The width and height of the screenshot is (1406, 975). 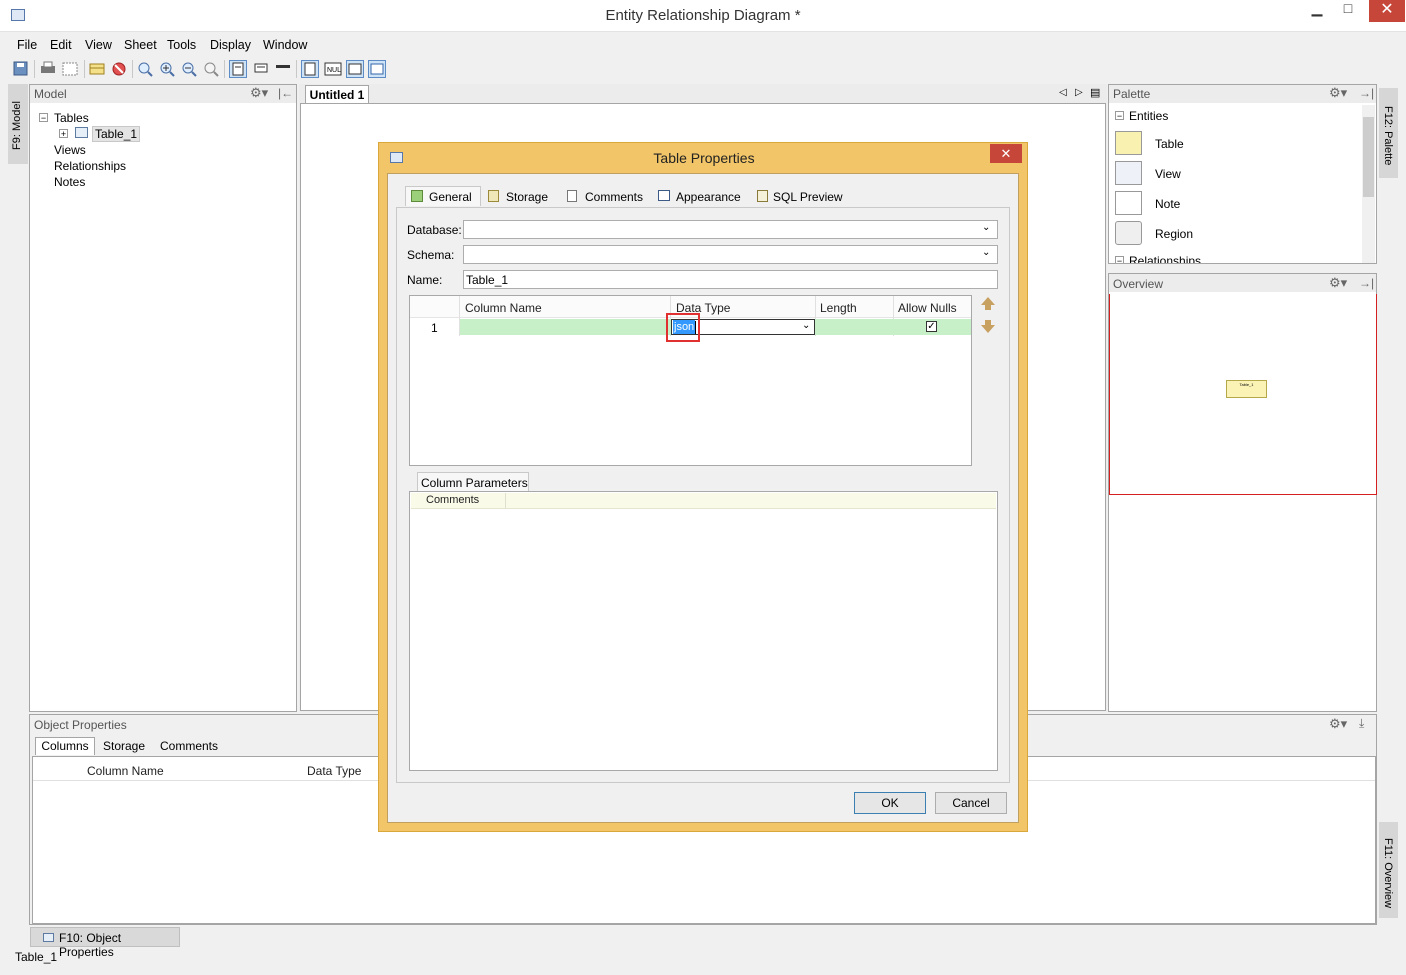 I want to click on palette-item-view: View, so click(x=1238, y=173).